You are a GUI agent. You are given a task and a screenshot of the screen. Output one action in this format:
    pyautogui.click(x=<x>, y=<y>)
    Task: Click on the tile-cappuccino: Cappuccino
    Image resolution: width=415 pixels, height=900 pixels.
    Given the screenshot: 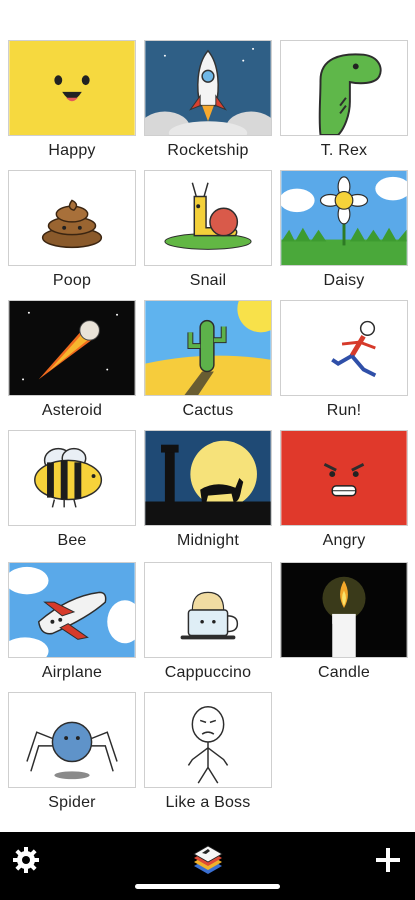 What is the action you would take?
    pyautogui.click(x=208, y=622)
    